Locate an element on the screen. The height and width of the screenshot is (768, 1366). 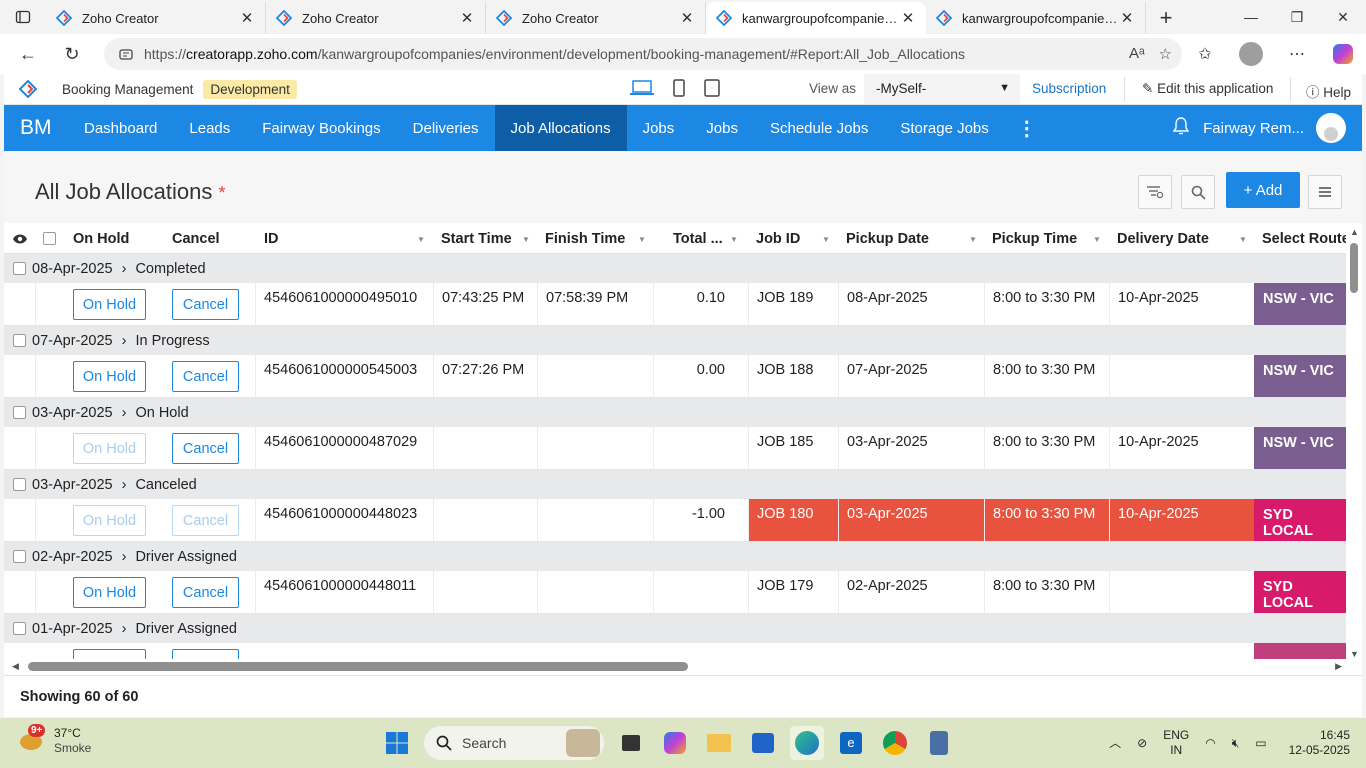
file-explorer-icon is located at coordinates (719, 743).